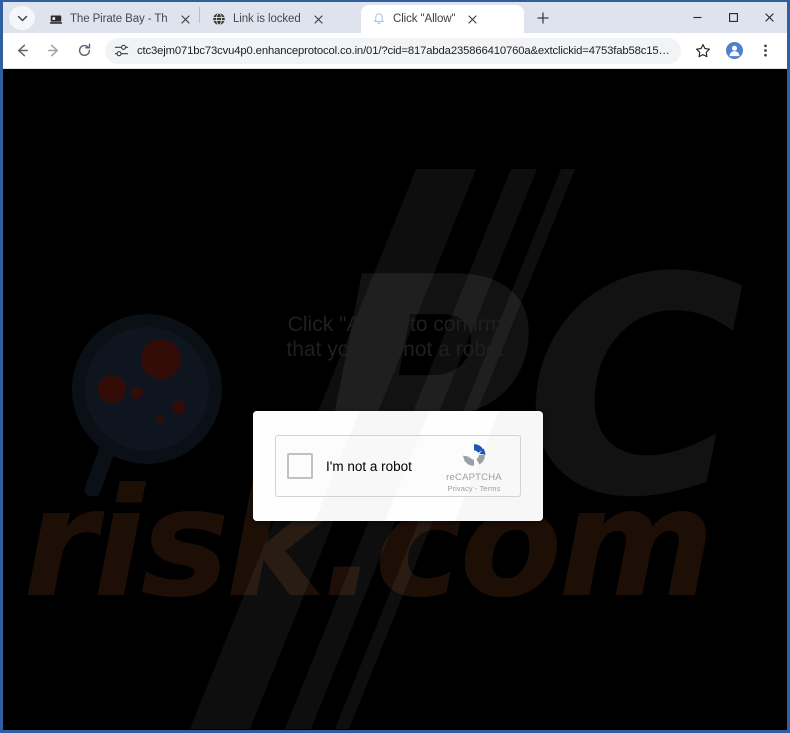  Describe the element at coordinates (55, 19) in the screenshot. I see `ship-icon` at that location.